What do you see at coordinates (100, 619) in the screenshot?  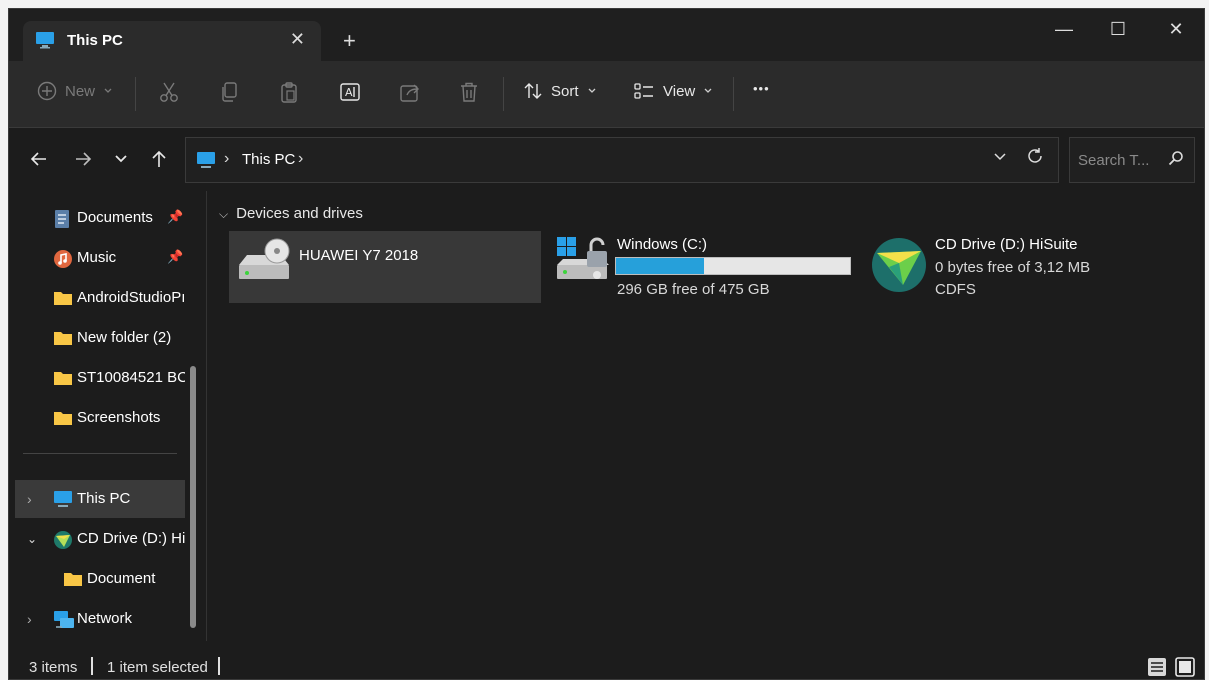 I see `sidebar-item-network: › Network` at bounding box center [100, 619].